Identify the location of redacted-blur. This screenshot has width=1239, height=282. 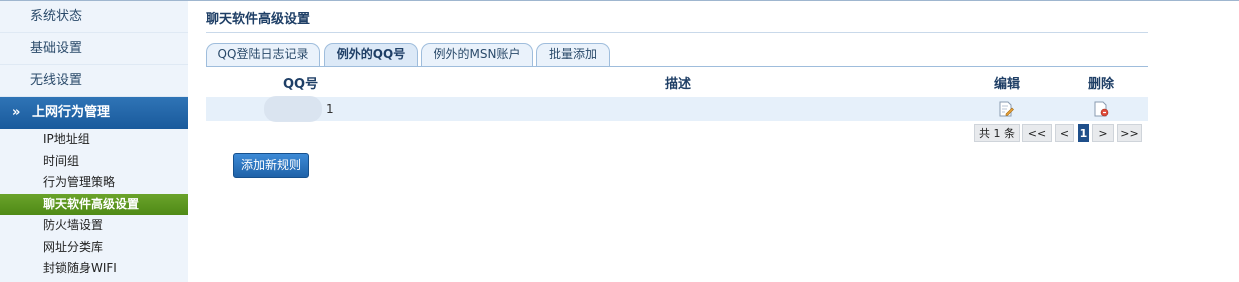
(293, 109).